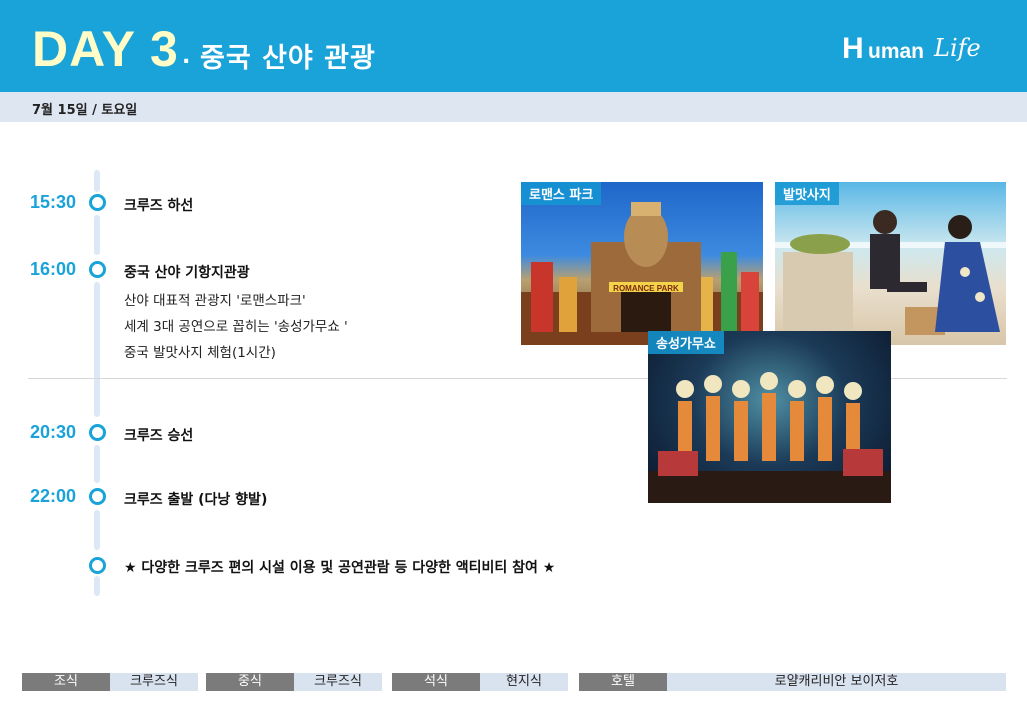  Describe the element at coordinates (164, 49) in the screenshot. I see `day-number: 3` at that location.